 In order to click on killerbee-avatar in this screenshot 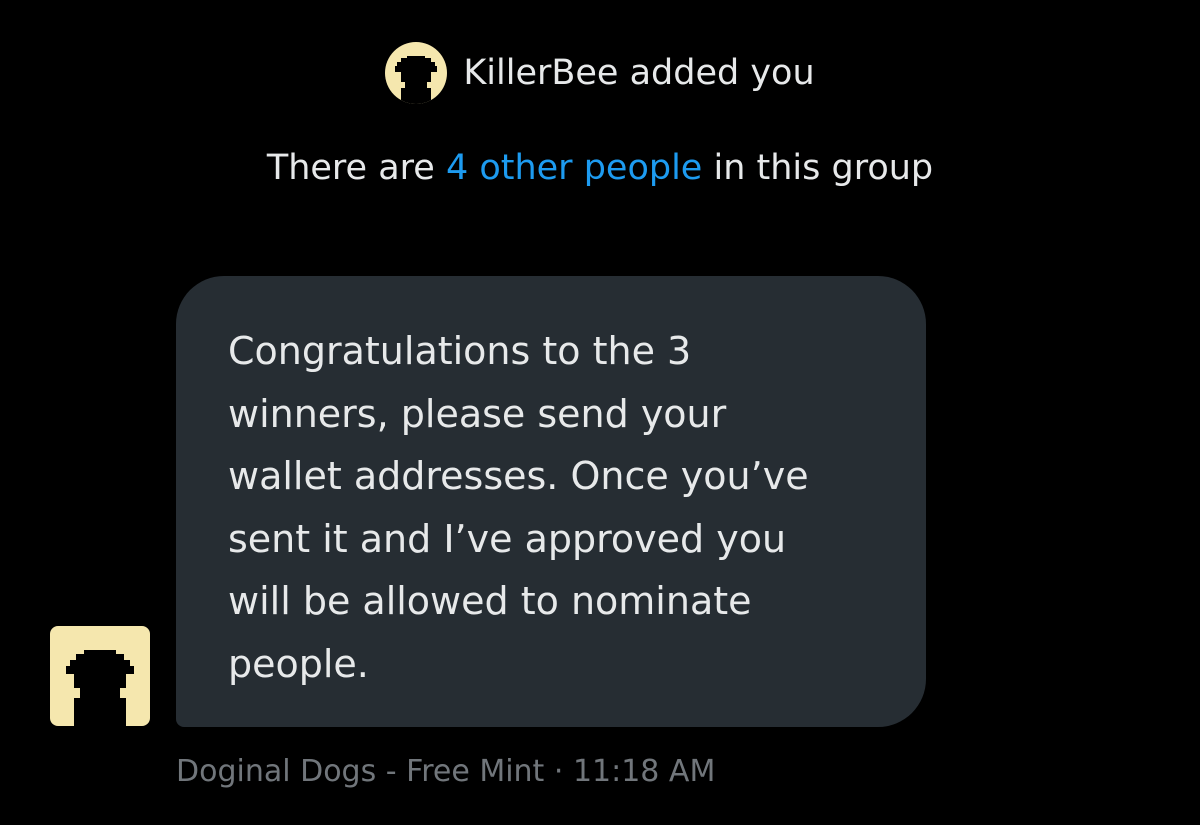, I will do `click(416, 73)`.